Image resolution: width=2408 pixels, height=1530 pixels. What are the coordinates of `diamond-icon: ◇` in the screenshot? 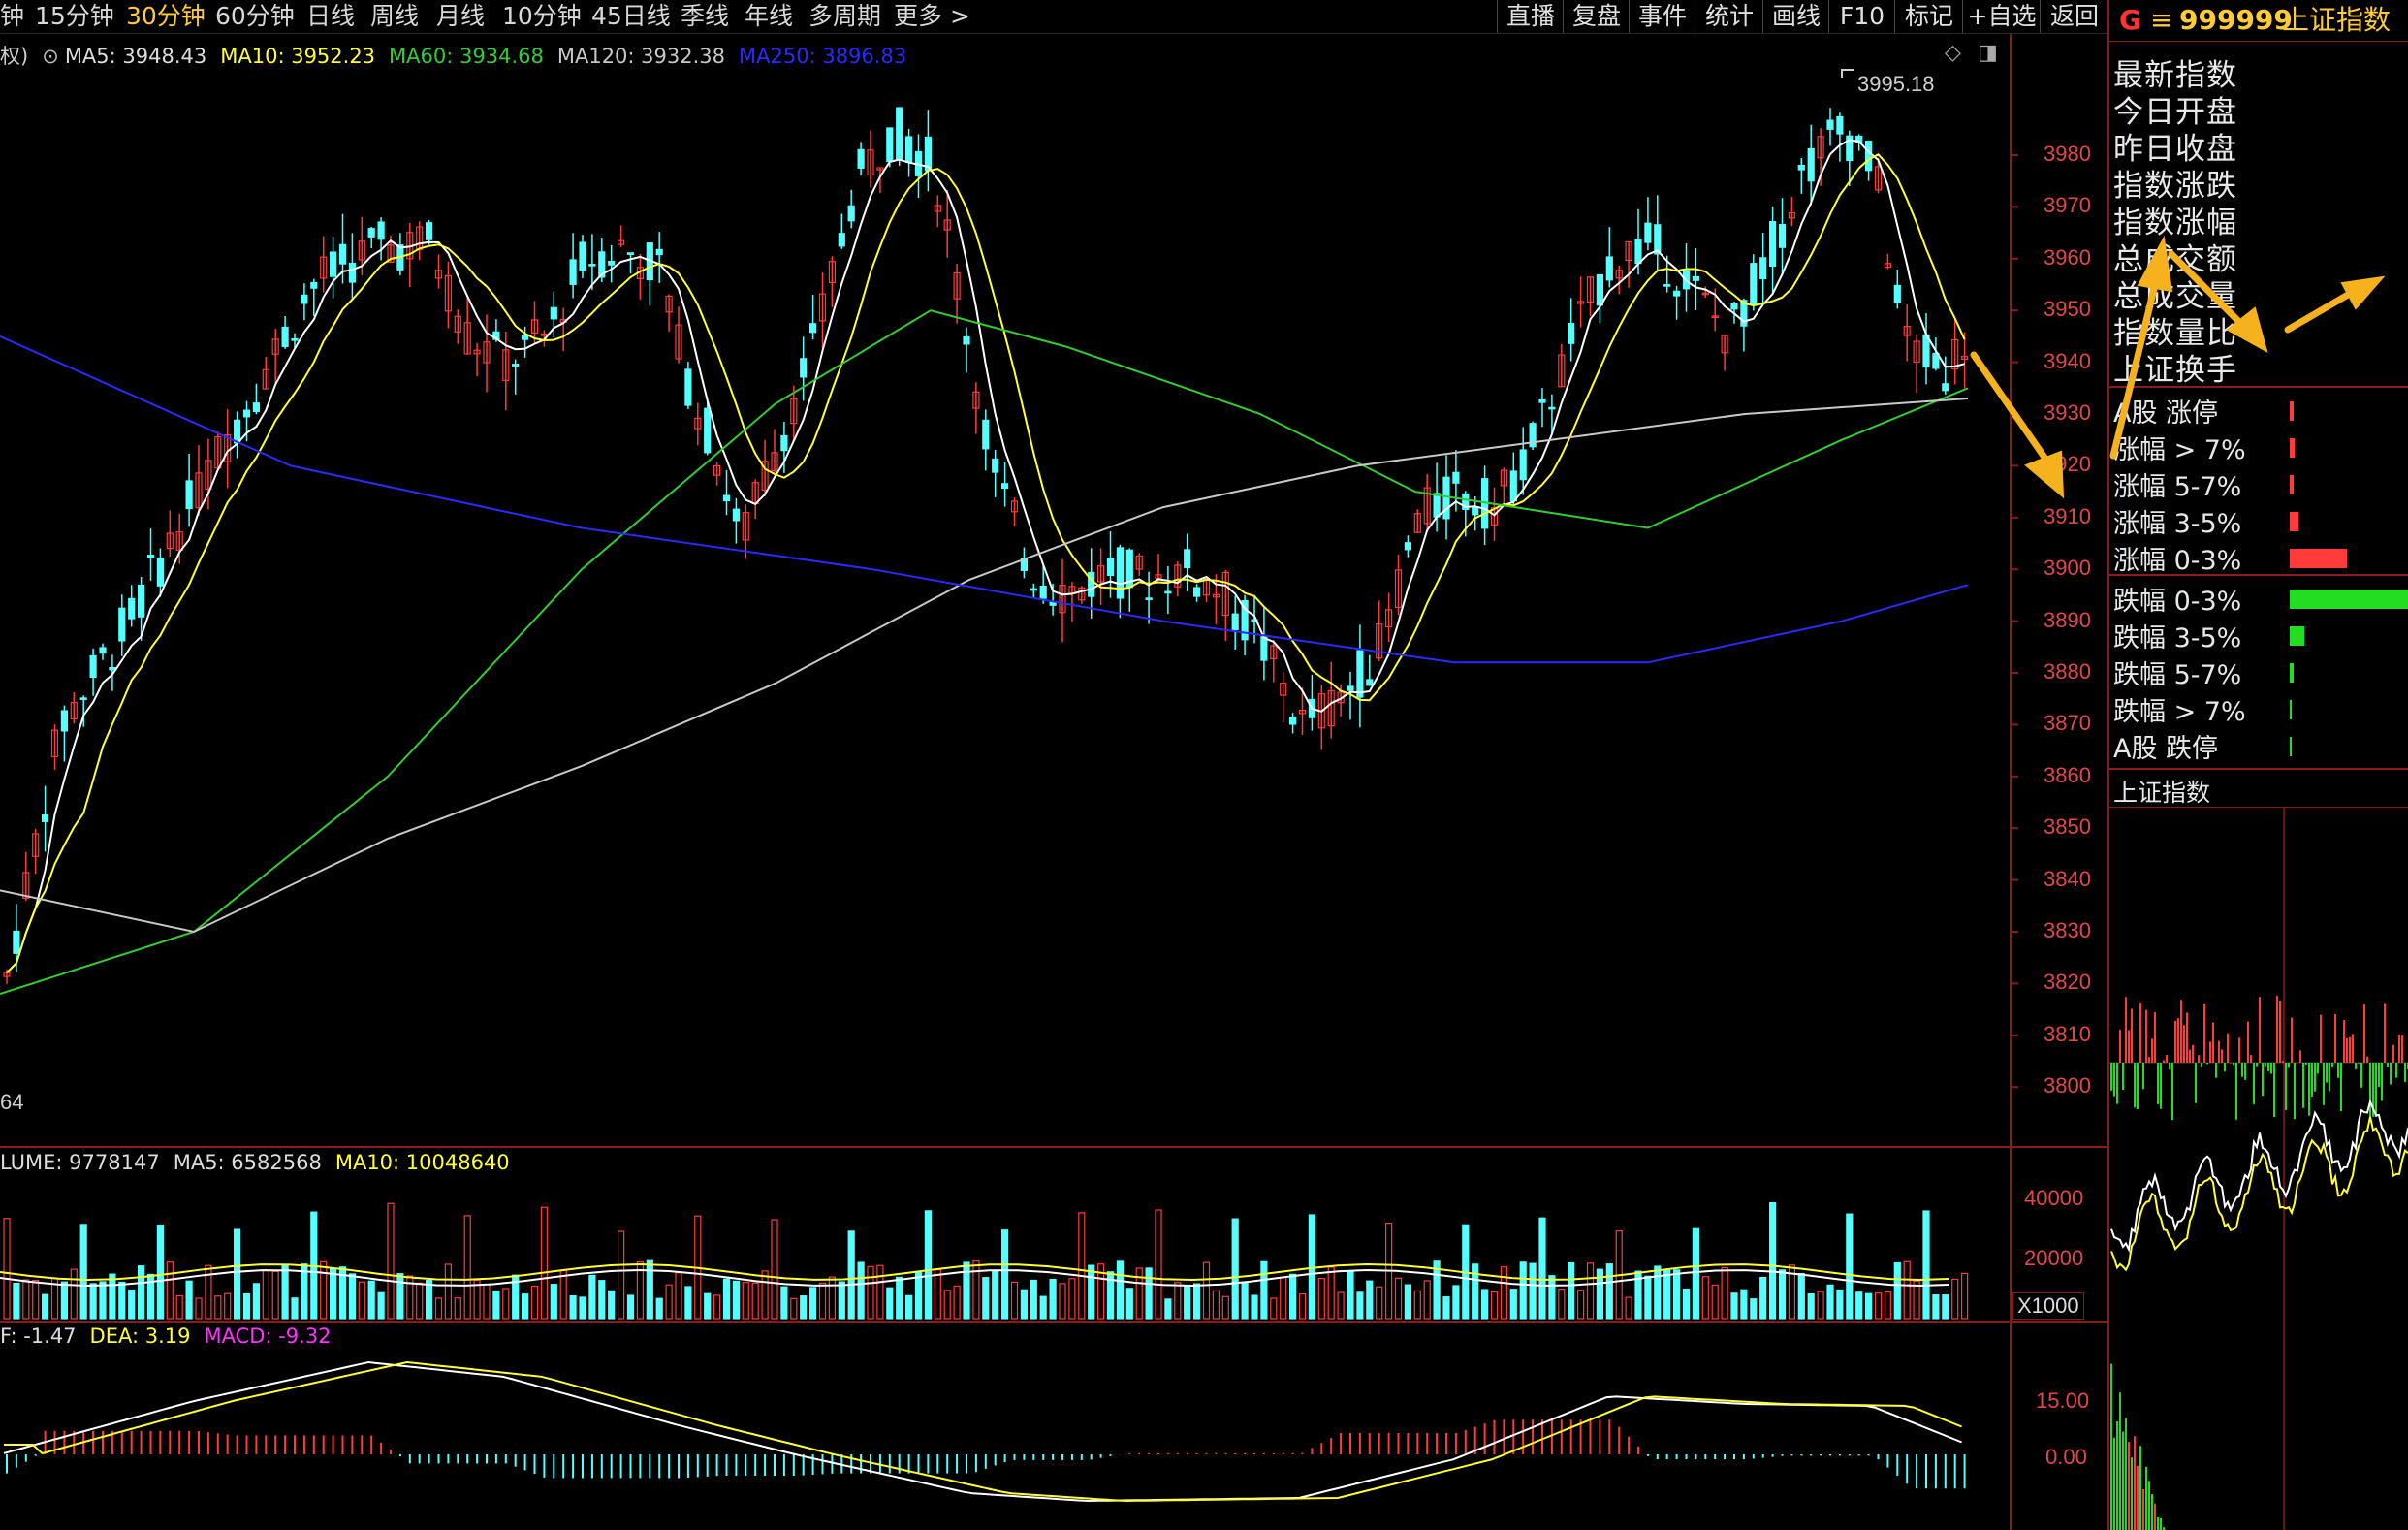 It's located at (1953, 53).